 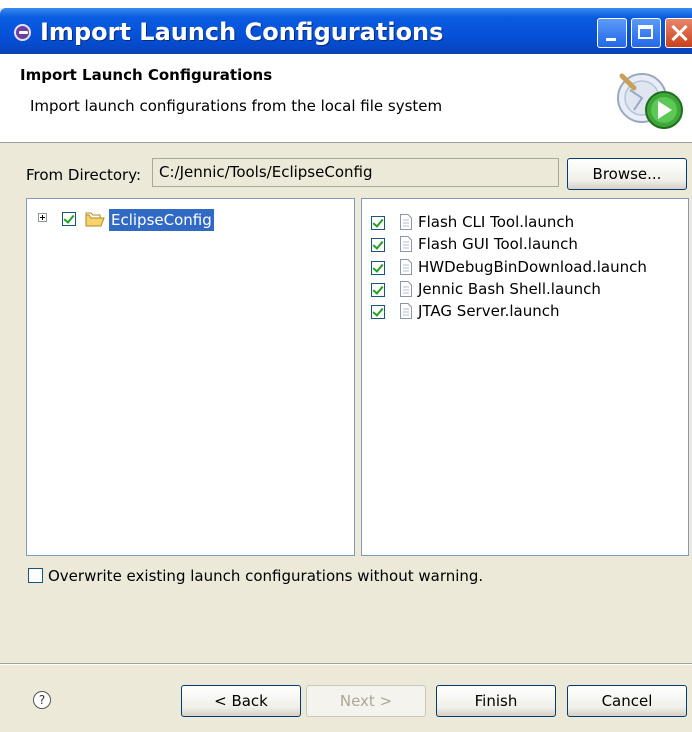 I want to click on file-item: HWDebugBinDownload.launch, so click(x=525, y=267).